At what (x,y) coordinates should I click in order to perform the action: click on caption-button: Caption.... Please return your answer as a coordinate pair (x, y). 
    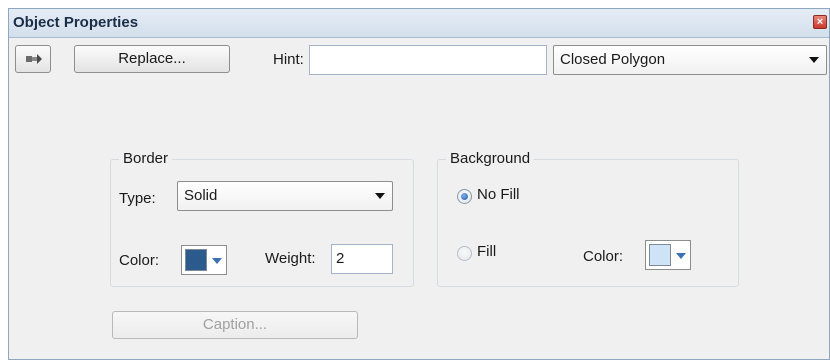
    Looking at the image, I should click on (235, 325).